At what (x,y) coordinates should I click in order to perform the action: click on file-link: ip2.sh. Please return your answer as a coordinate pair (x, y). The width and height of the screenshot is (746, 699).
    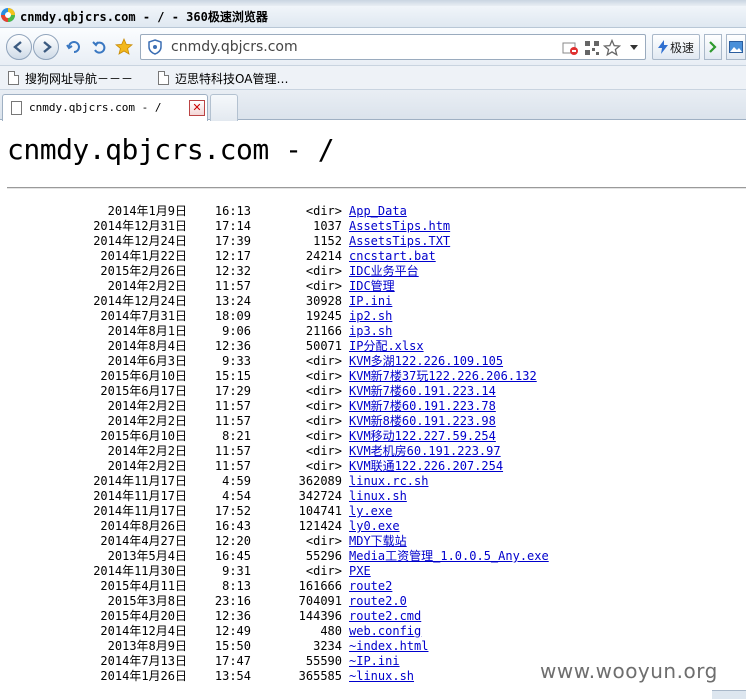
    Looking at the image, I should click on (370, 316).